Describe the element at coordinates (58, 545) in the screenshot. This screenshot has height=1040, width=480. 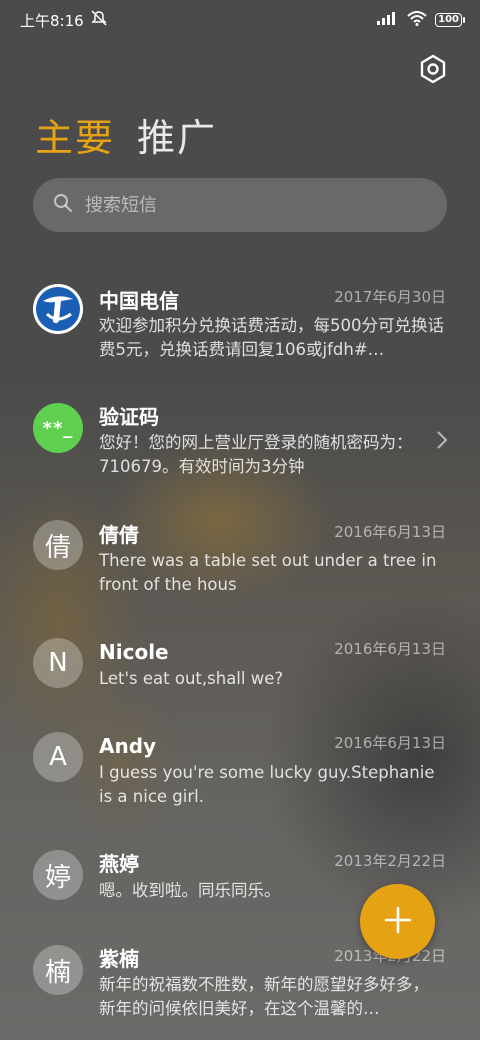
I see `contact-avatar: 倩` at that location.